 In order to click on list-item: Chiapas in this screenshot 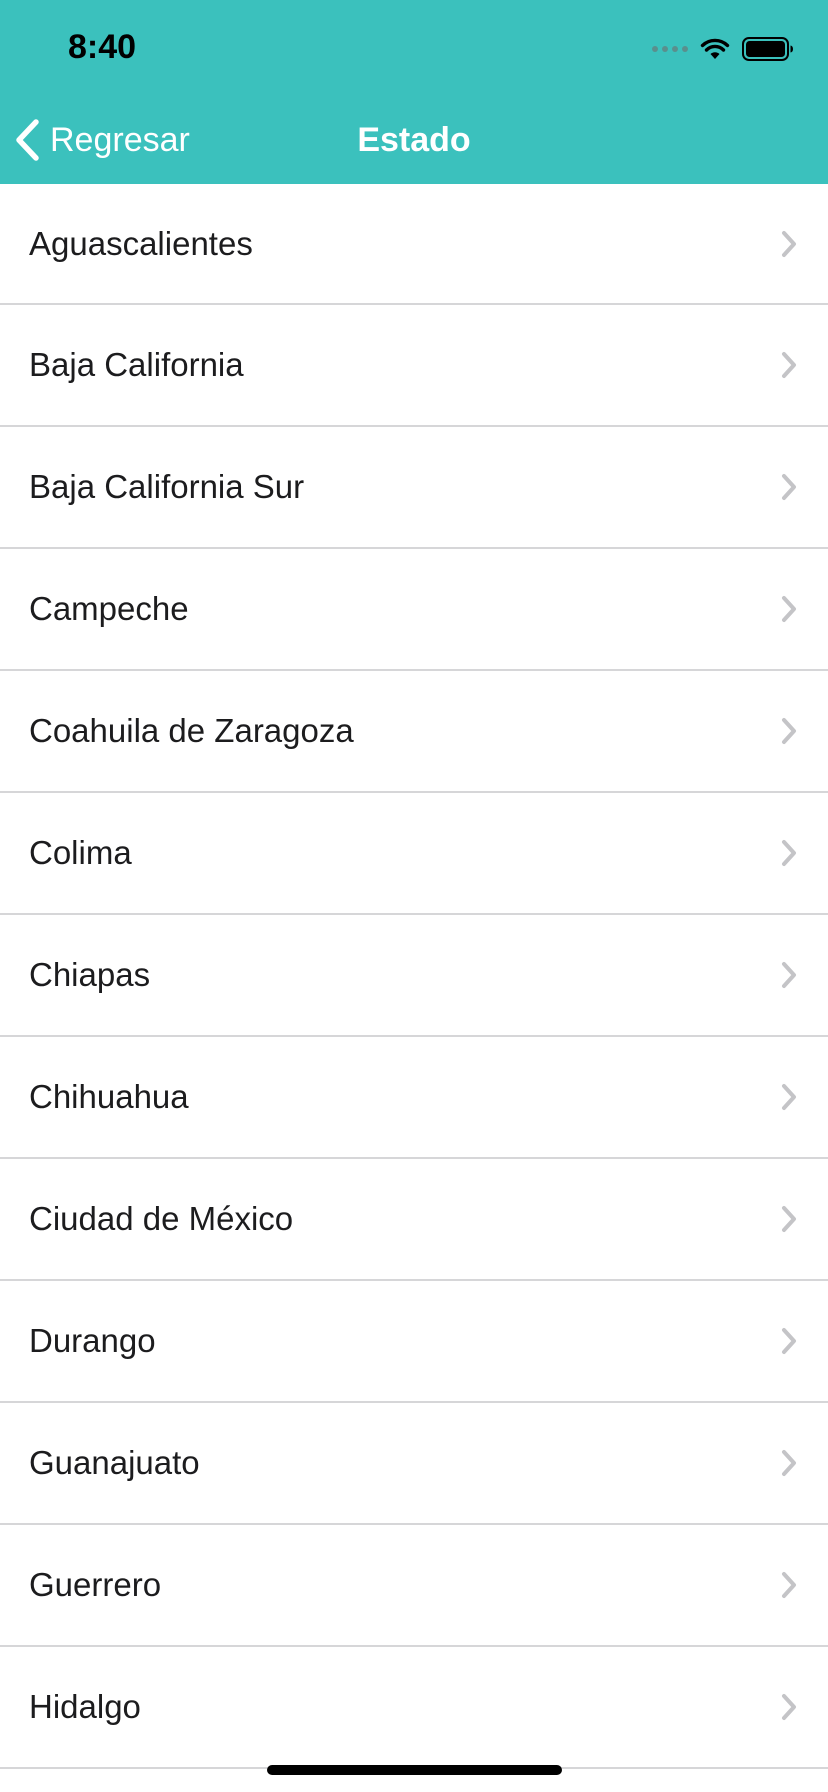, I will do `click(414, 976)`.